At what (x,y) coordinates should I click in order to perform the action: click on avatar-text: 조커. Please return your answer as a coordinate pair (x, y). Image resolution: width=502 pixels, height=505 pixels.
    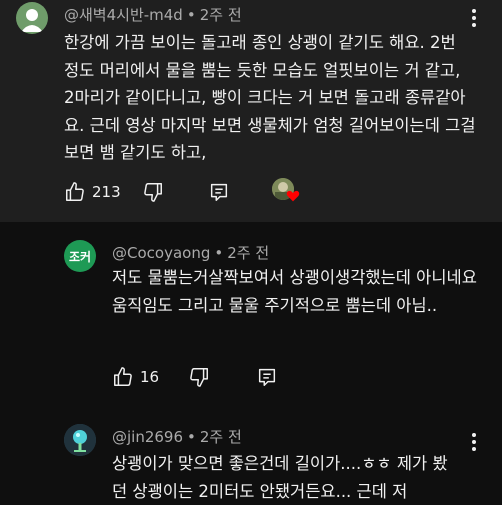
    Looking at the image, I should click on (80, 256).